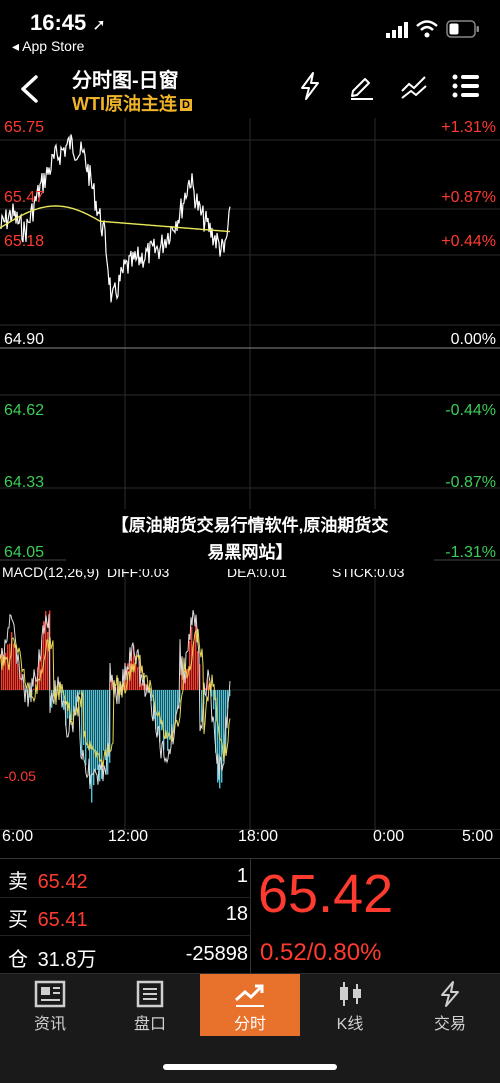 This screenshot has width=500, height=1083. Describe the element at coordinates (24, 242) in the screenshot. I see `price-label: 65.18` at that location.